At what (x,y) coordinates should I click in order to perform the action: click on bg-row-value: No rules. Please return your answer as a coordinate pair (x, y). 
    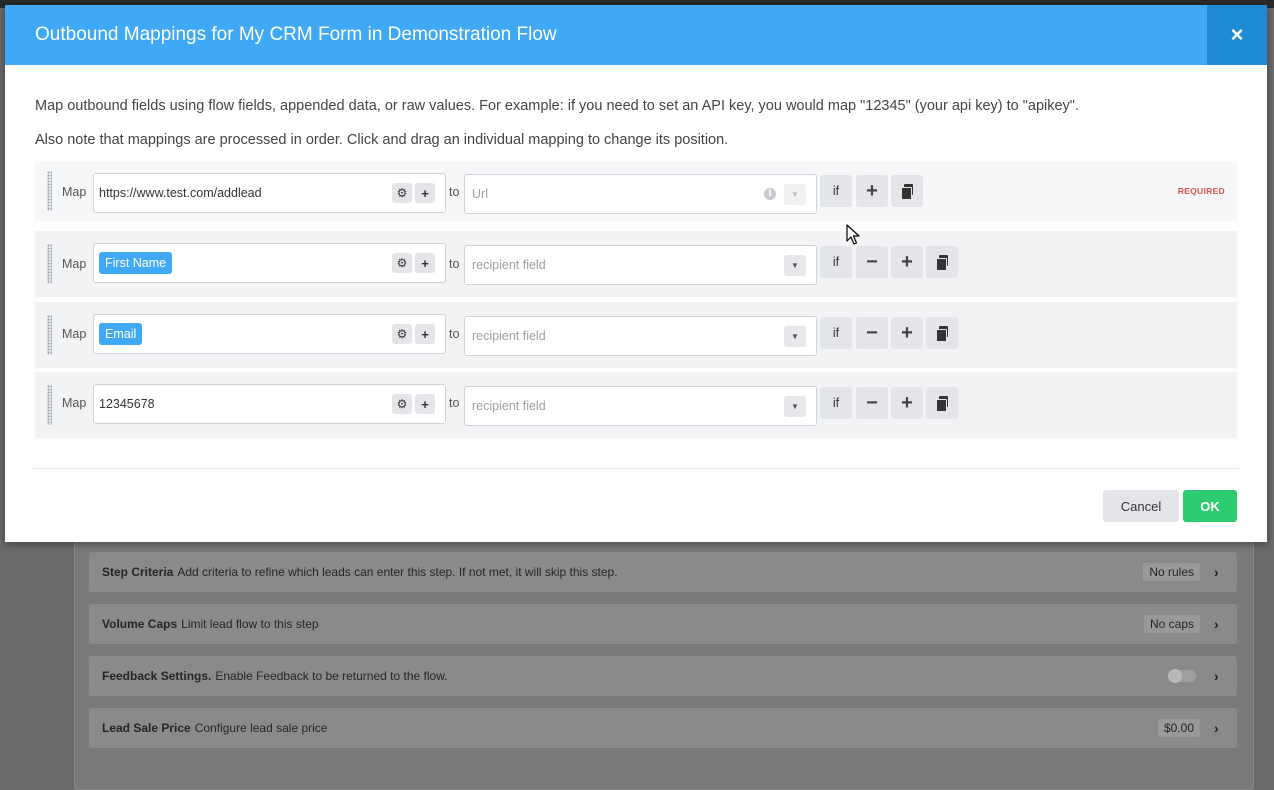
    Looking at the image, I should click on (1171, 572).